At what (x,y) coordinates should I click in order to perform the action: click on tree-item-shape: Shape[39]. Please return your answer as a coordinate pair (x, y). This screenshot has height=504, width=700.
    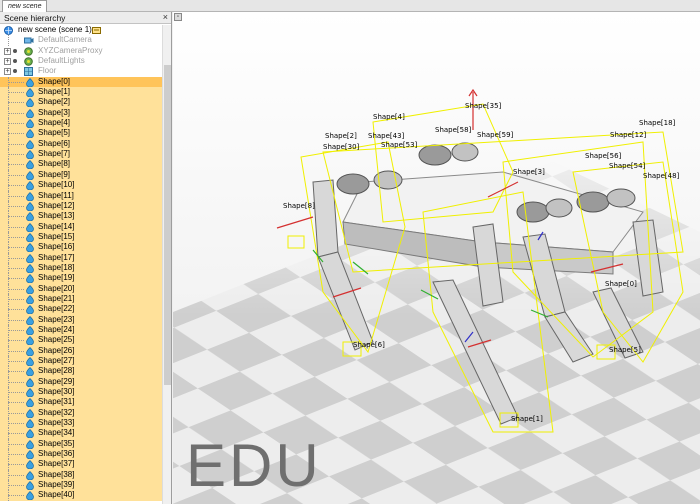
    Looking at the image, I should click on (81, 485).